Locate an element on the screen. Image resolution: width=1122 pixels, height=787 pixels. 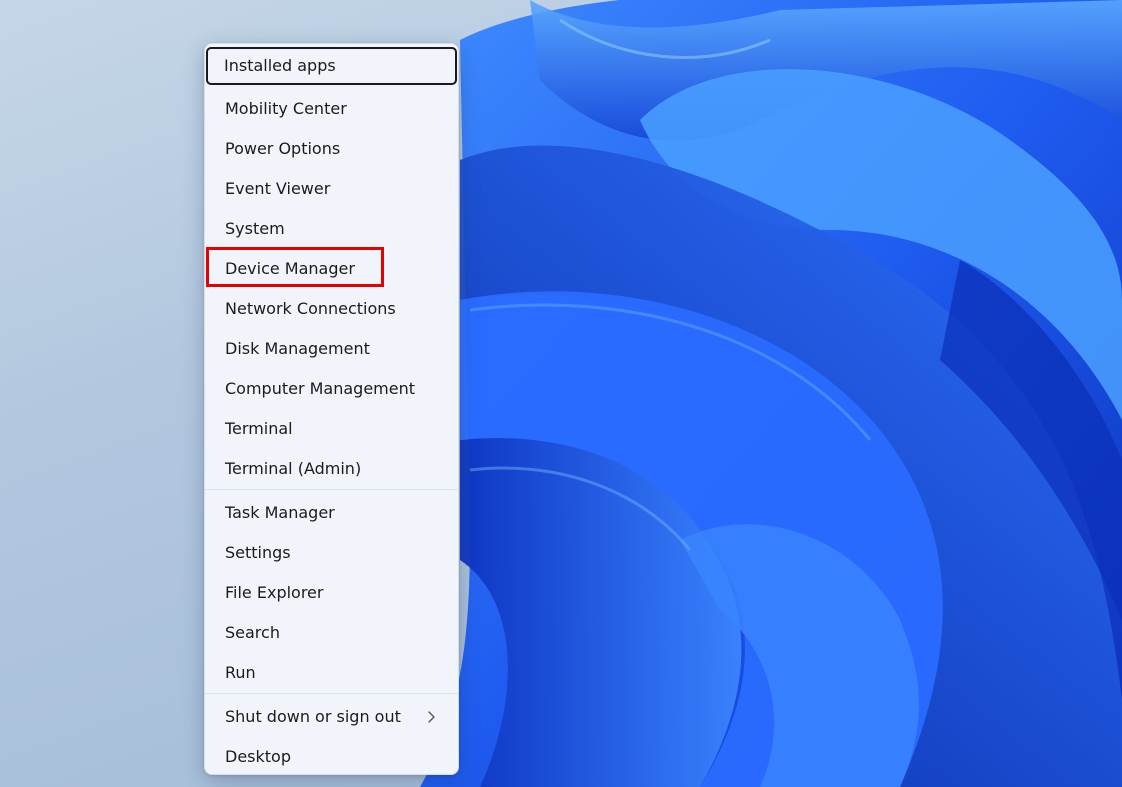
menu-item-power-options: Power Options is located at coordinates (331, 147).